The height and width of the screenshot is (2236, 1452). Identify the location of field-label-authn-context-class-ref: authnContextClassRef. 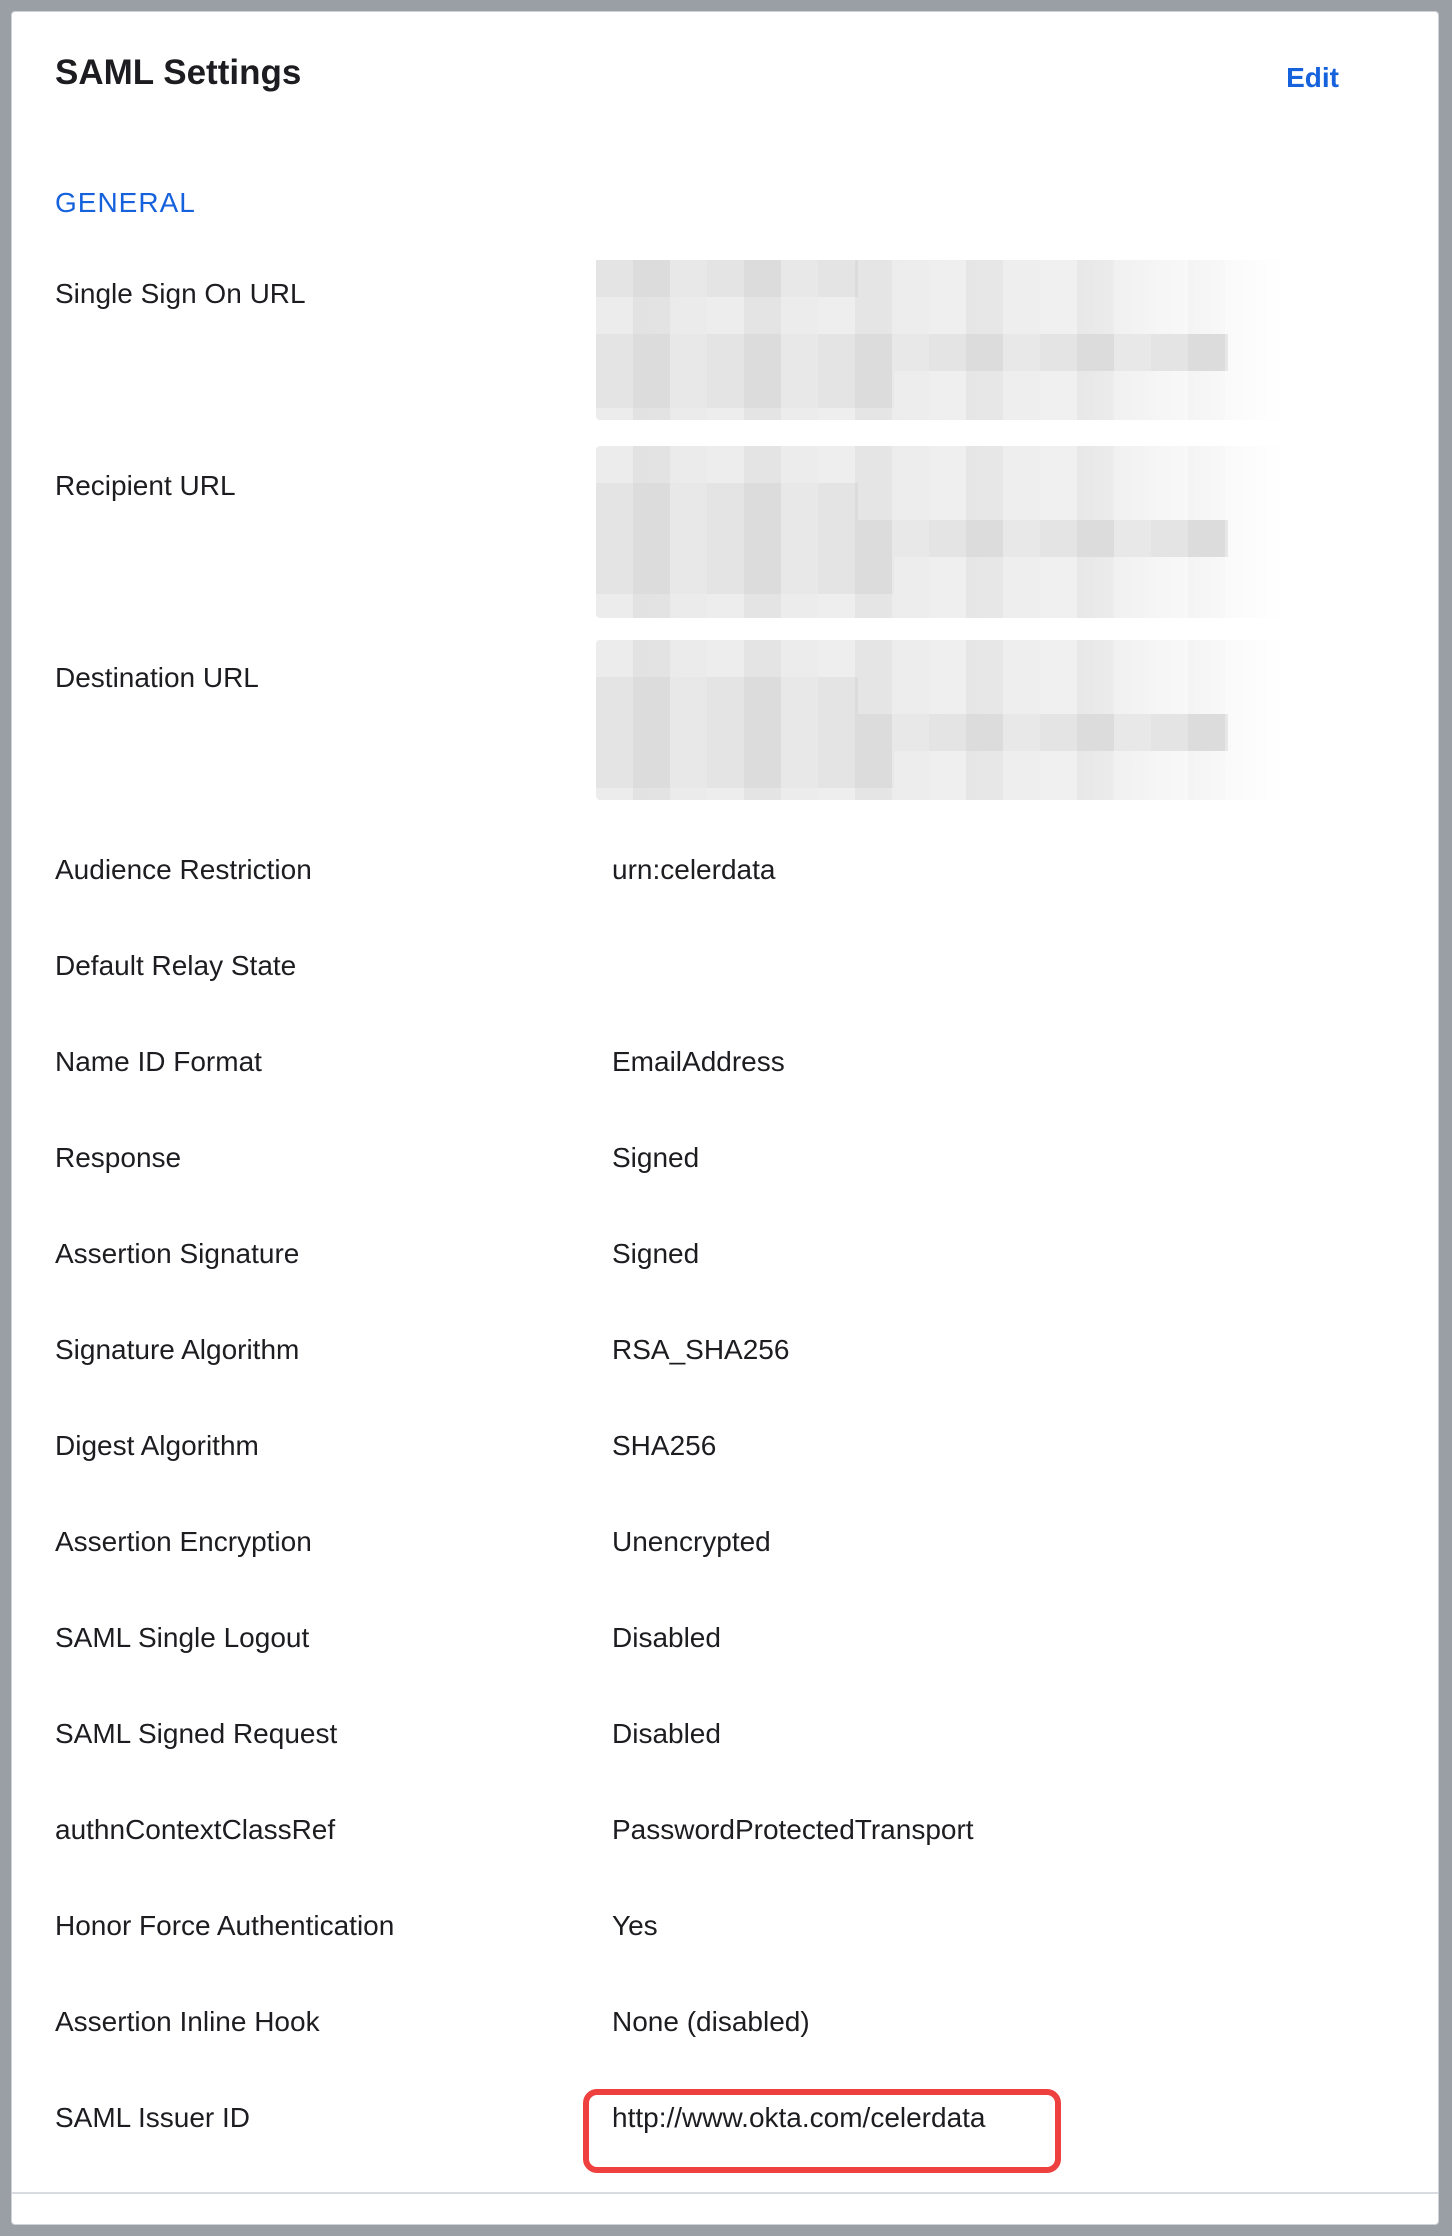
(195, 1829).